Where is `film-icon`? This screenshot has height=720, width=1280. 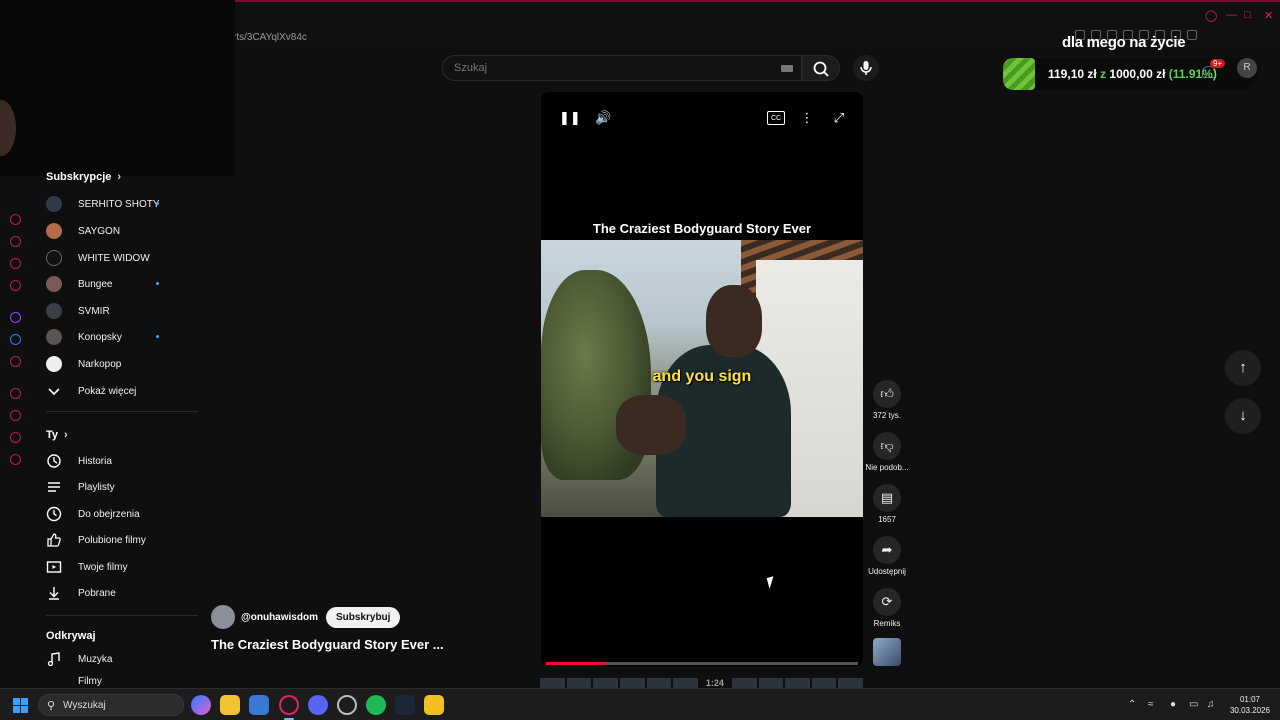 film-icon is located at coordinates (54, 681).